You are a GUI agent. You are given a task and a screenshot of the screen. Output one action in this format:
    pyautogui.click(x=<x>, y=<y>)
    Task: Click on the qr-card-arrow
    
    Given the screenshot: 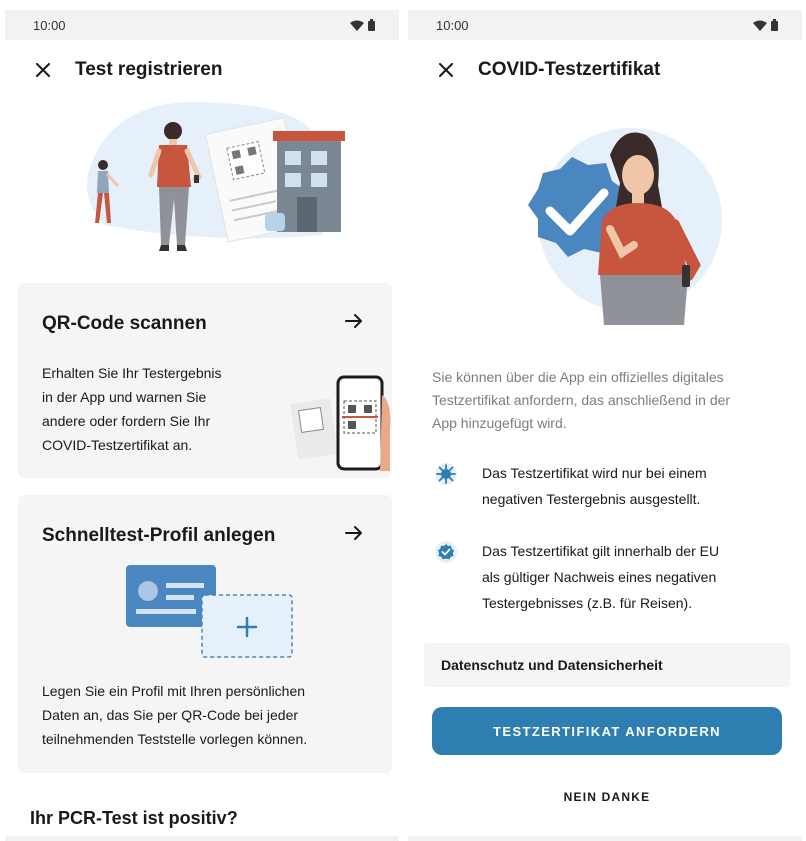 What is the action you would take?
    pyautogui.click(x=354, y=321)
    